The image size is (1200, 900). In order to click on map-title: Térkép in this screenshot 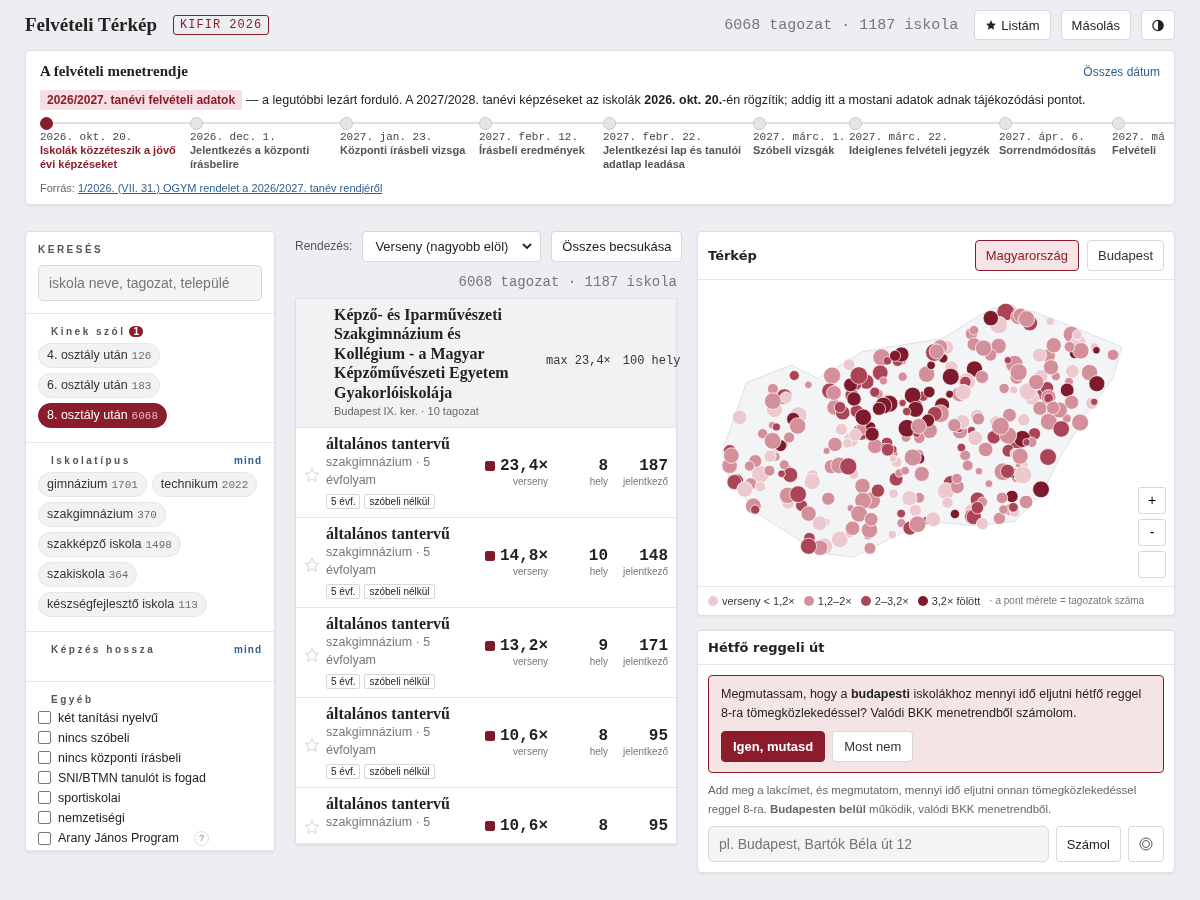, I will do `click(732, 255)`.